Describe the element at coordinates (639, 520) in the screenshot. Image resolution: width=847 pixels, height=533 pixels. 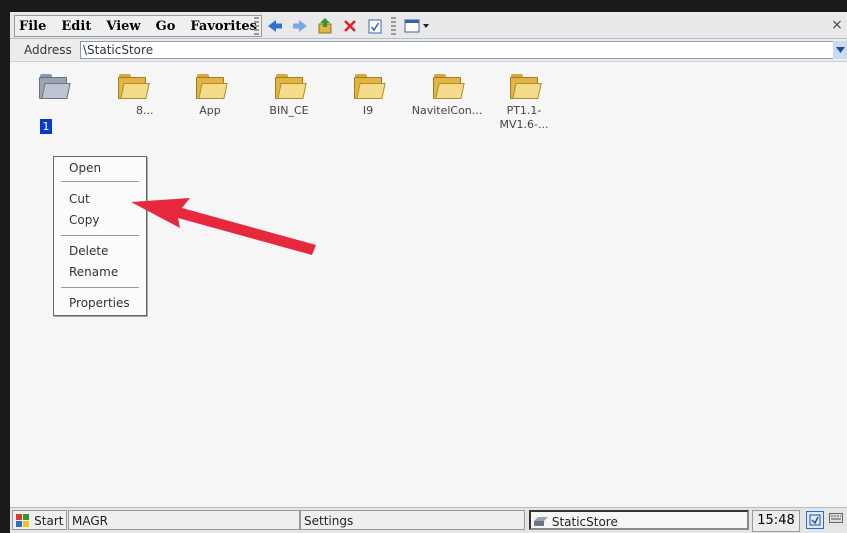
I see `taskbar-window-staticstore: StaticStore` at that location.